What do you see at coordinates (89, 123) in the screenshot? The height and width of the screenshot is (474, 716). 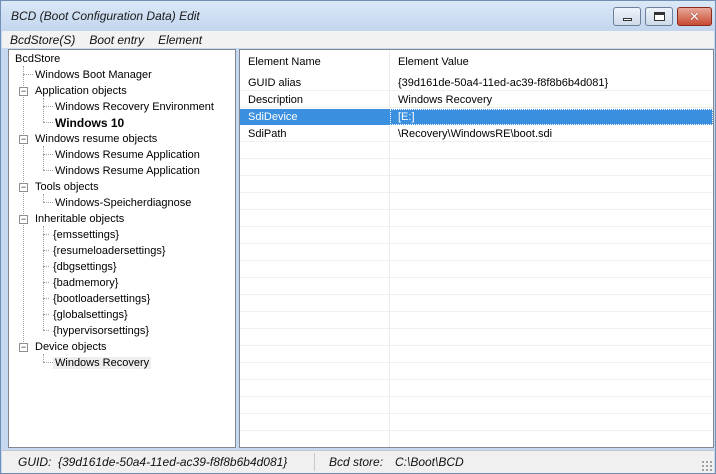 I see `tree-node-windows-10: Windows 10` at bounding box center [89, 123].